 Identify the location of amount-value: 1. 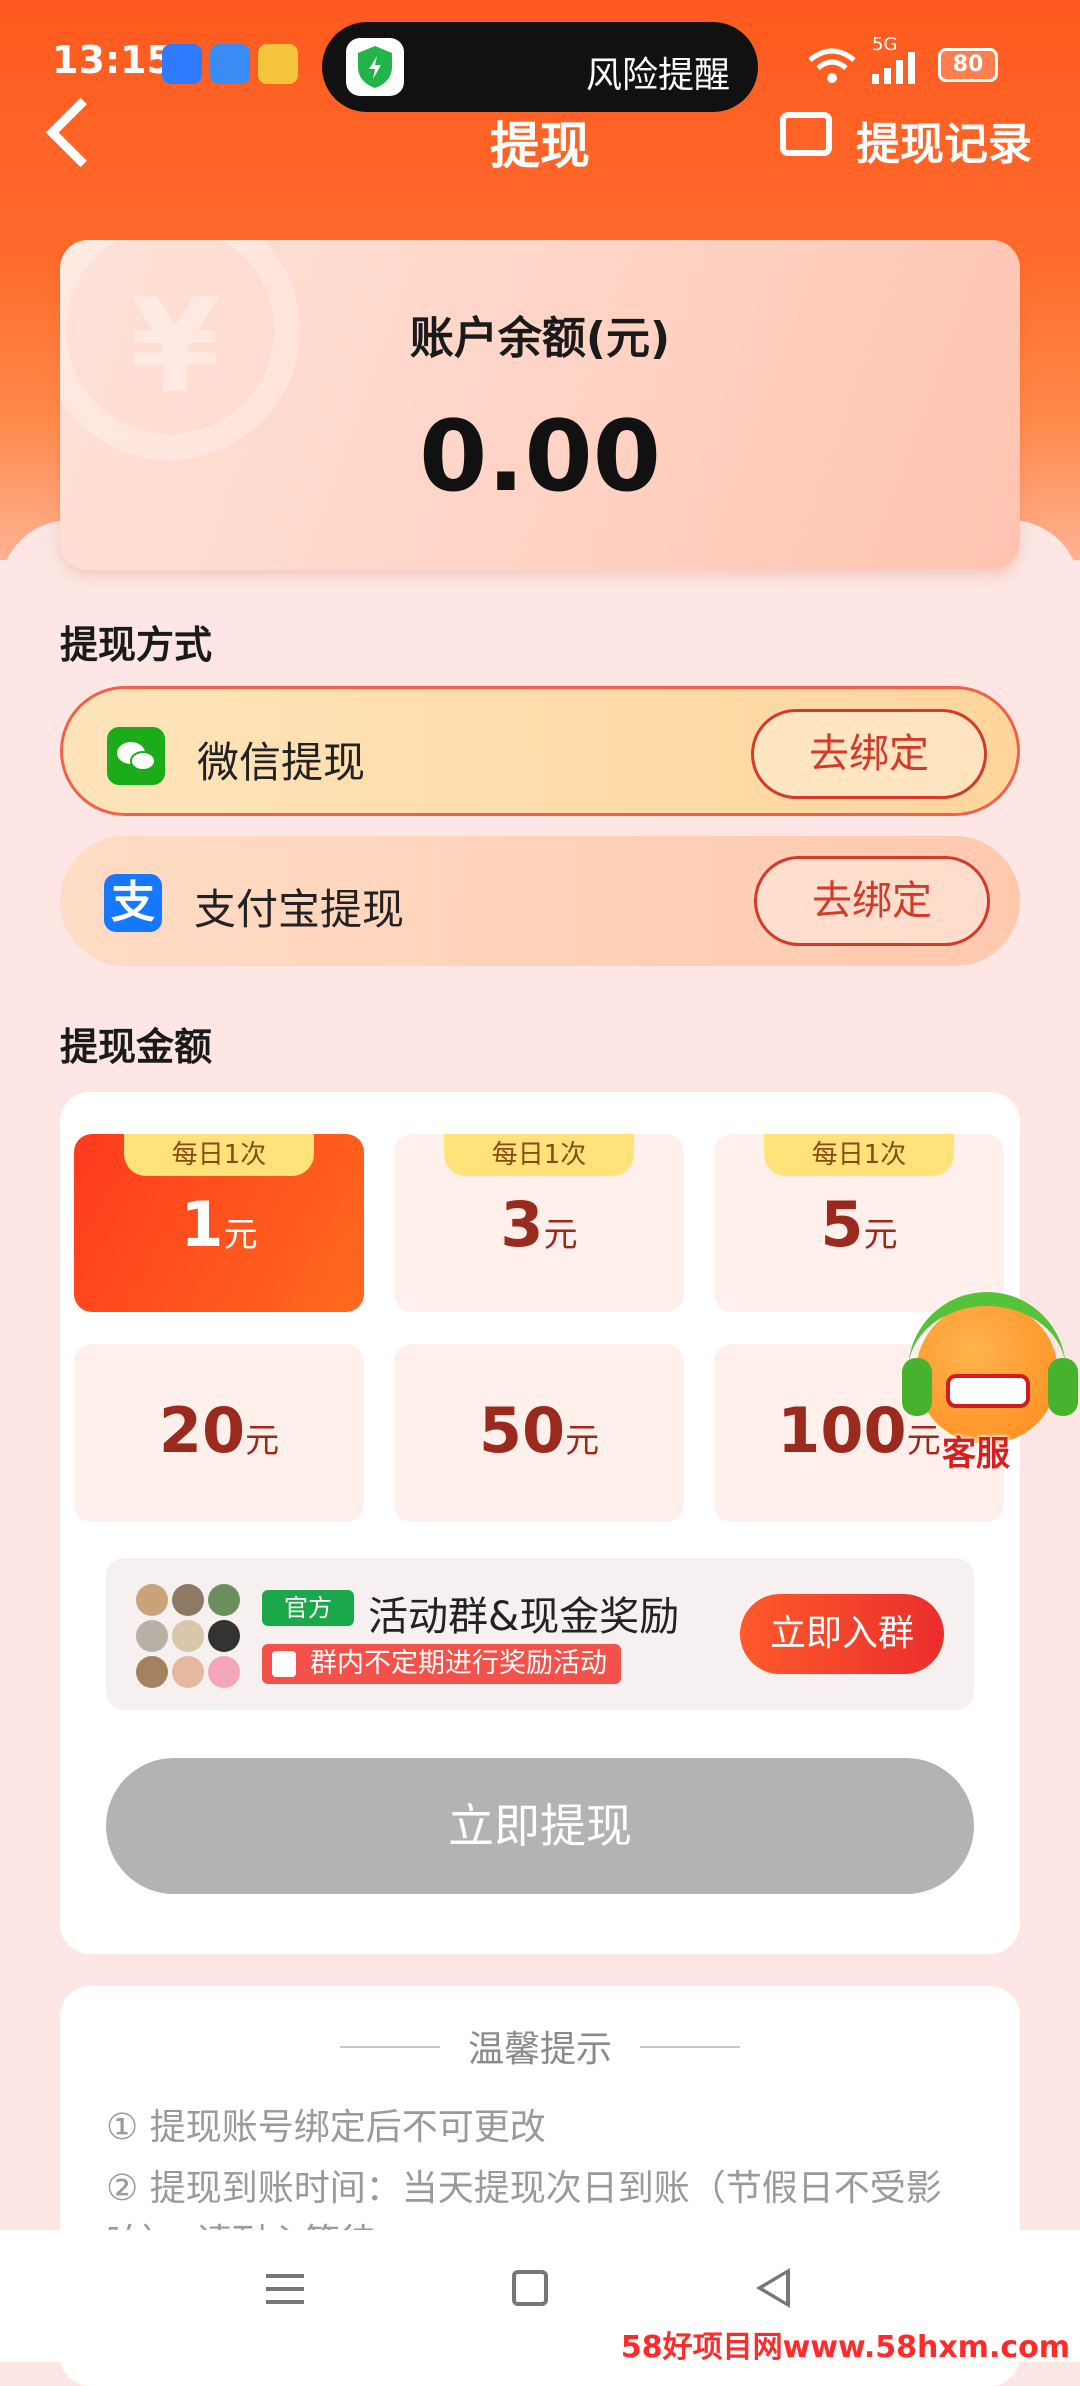
(202, 1224).